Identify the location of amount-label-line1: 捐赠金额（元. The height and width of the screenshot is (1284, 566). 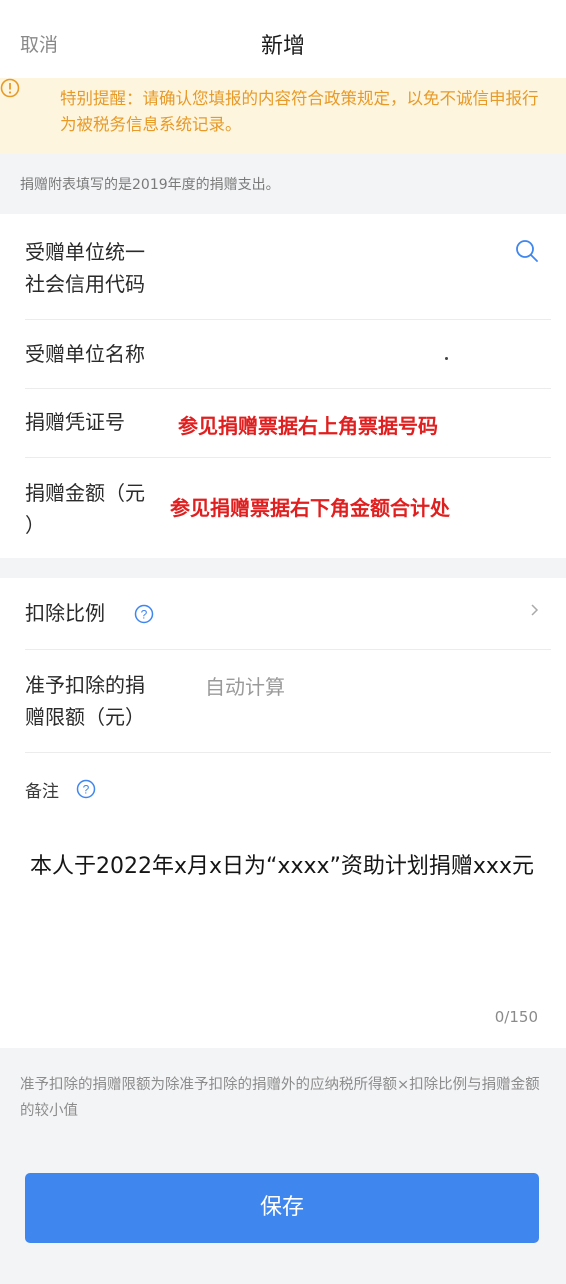
(85, 493).